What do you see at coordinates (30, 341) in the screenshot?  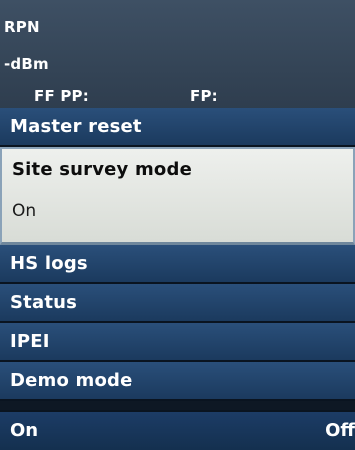 I see `menu-item-label: IPEI` at bounding box center [30, 341].